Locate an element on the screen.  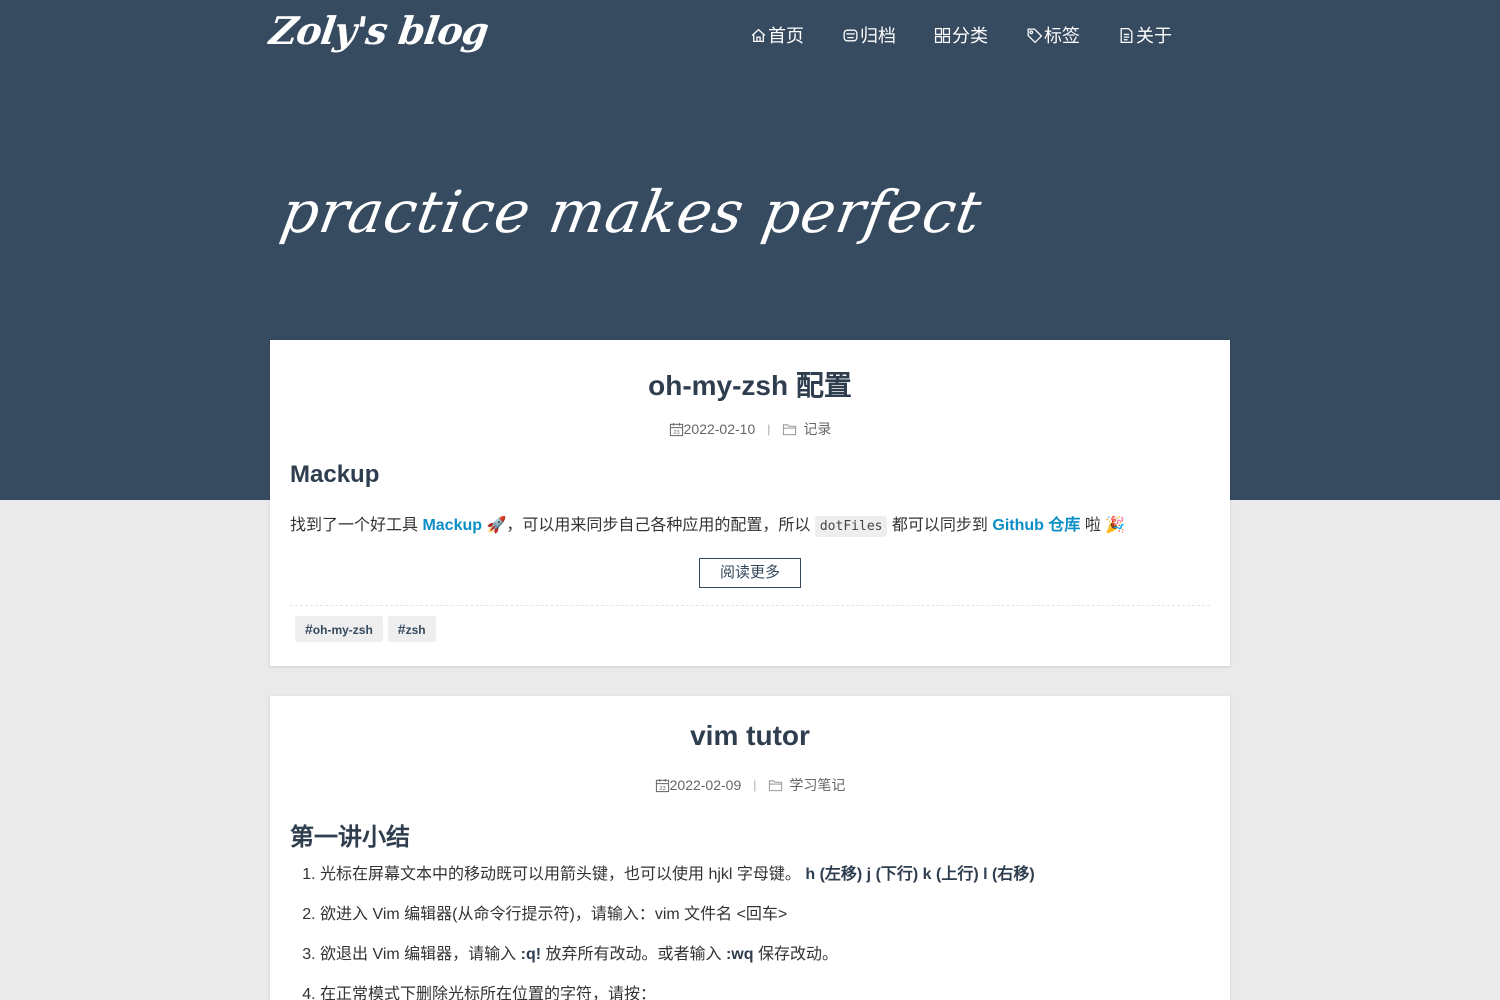
post-date: 2022-02-09 is located at coordinates (705, 785).